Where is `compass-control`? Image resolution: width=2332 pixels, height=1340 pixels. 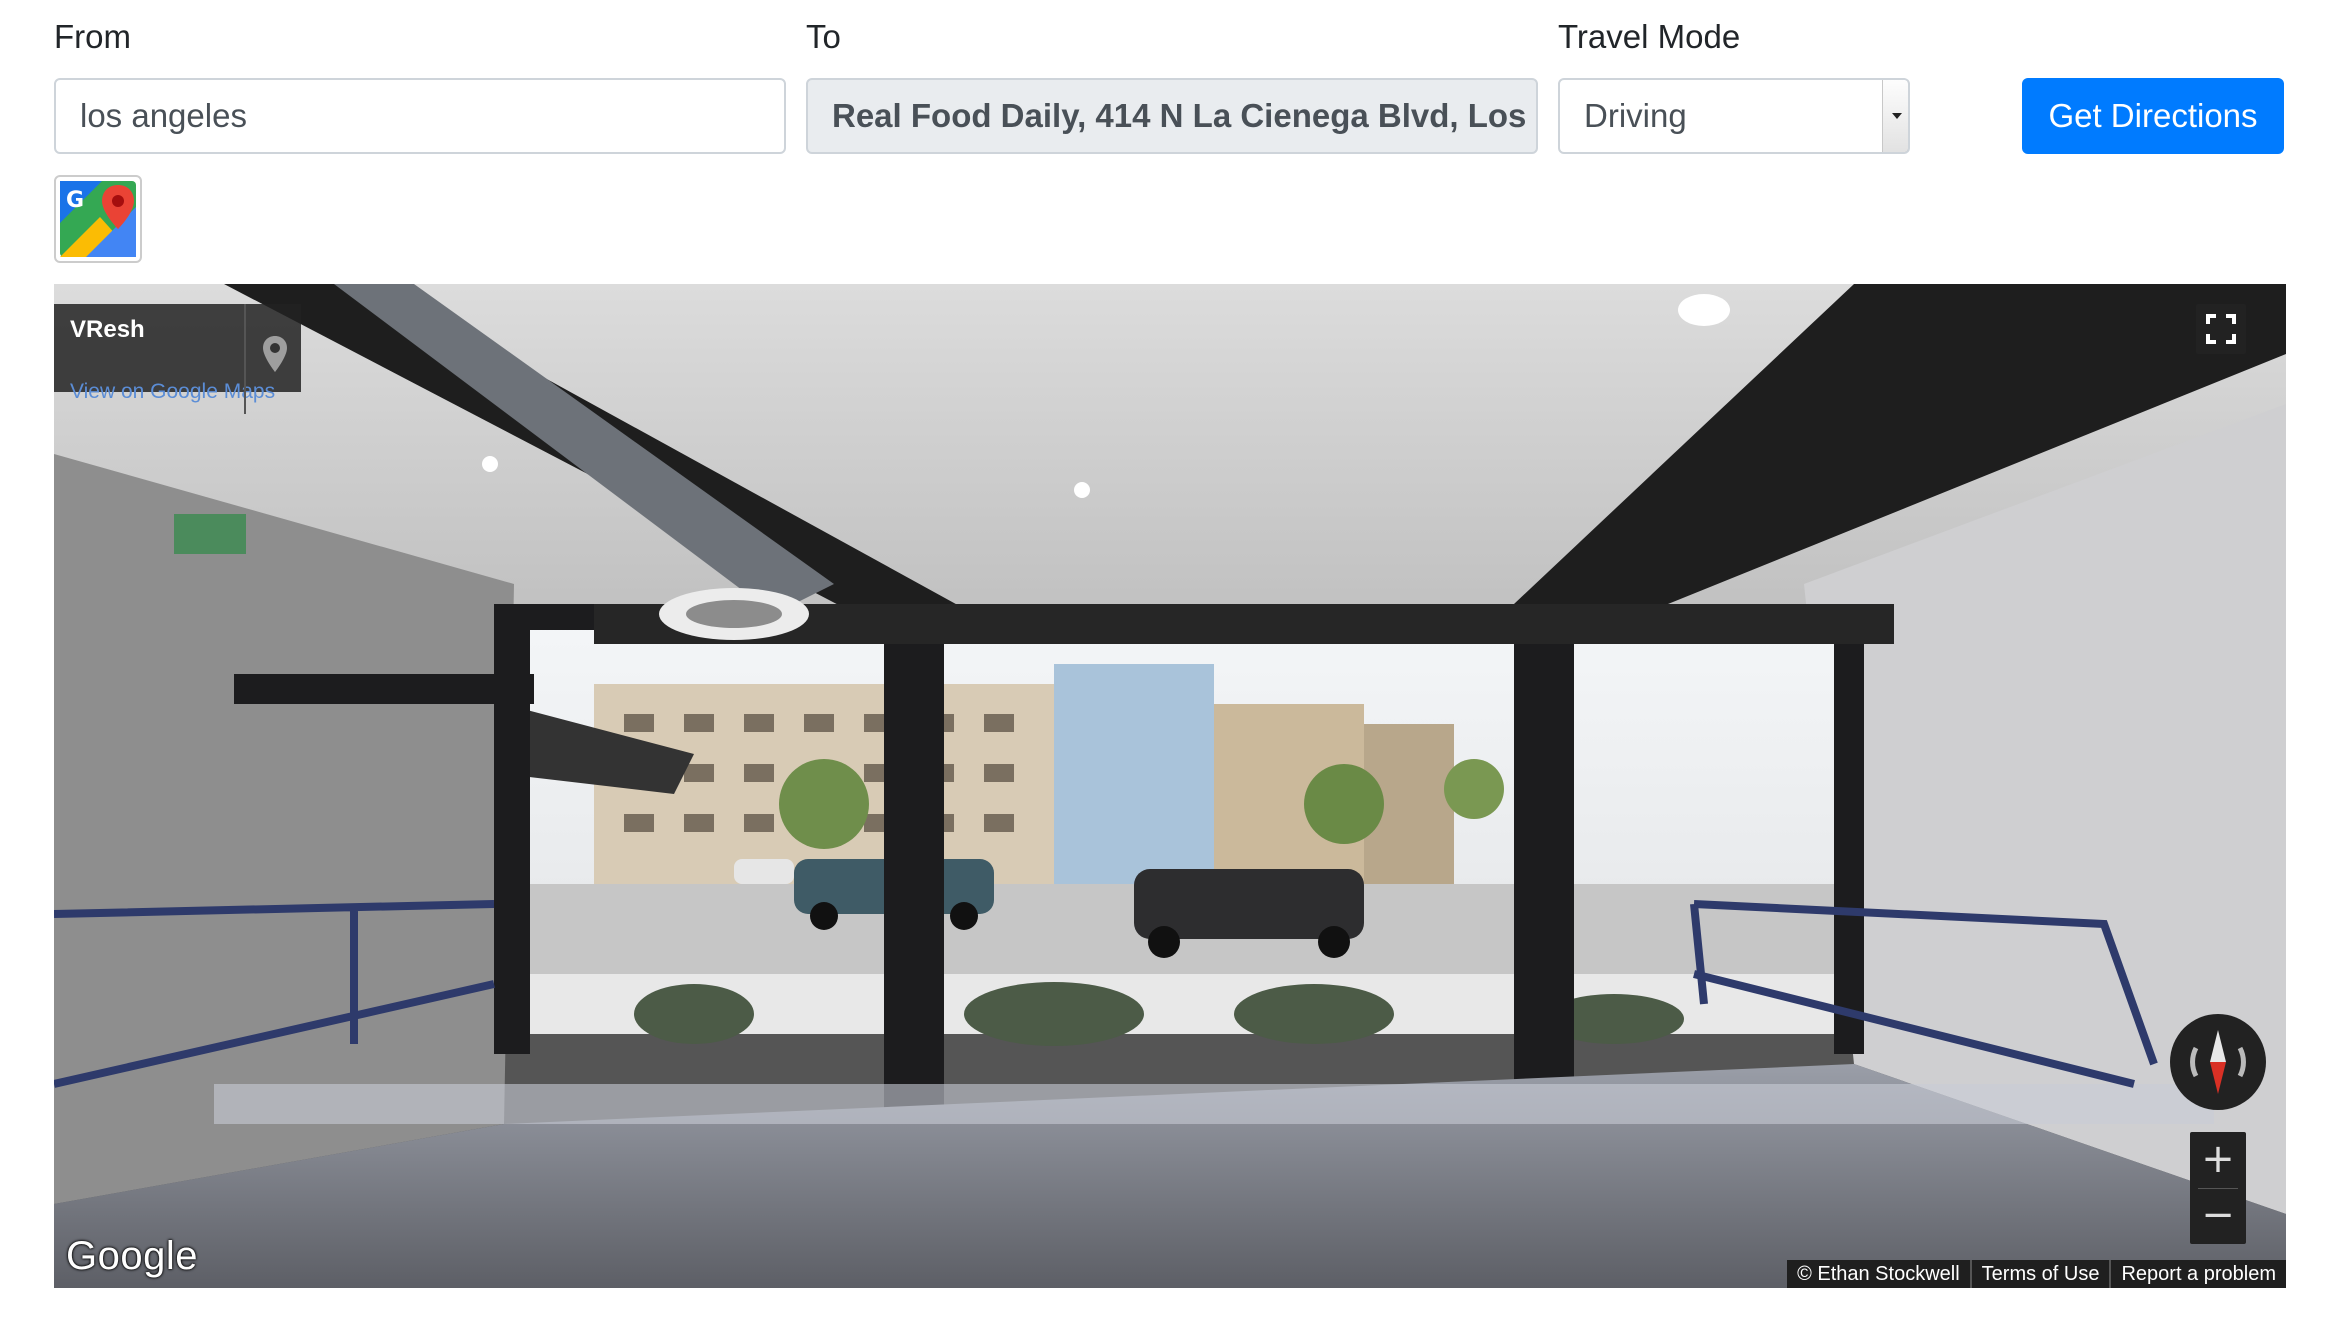
compass-control is located at coordinates (2218, 1062).